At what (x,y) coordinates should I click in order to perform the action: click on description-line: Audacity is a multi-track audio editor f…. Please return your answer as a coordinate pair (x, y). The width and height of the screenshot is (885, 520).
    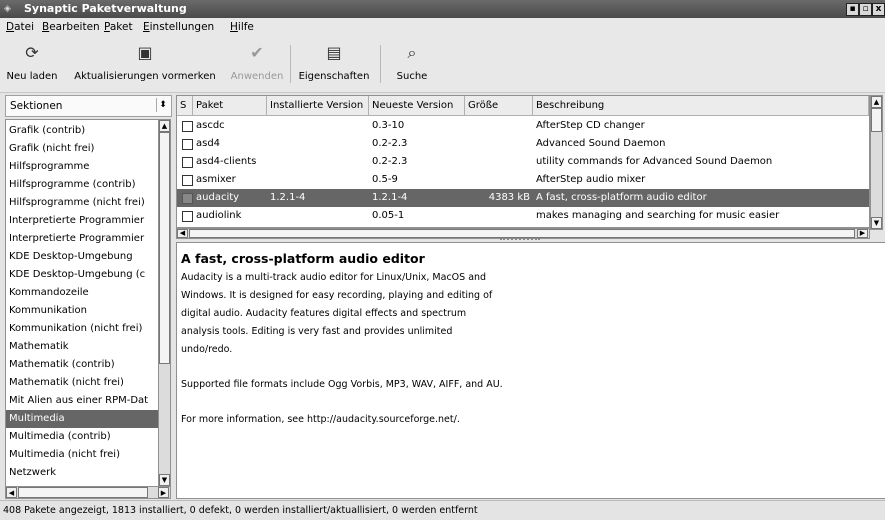
    Looking at the image, I should click on (334, 277).